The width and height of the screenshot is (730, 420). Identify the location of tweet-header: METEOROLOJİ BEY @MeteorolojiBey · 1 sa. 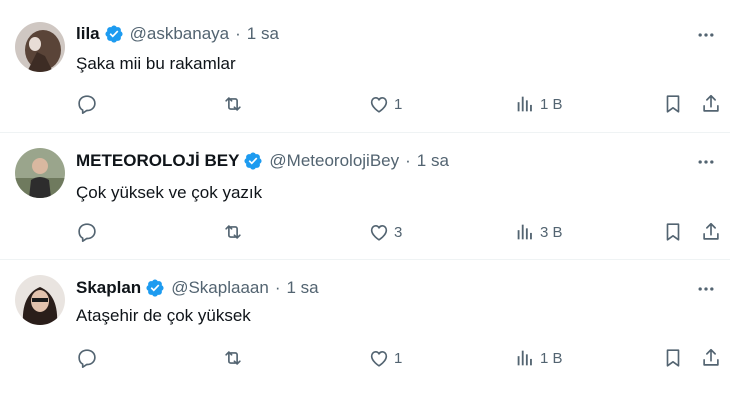
(262, 161).